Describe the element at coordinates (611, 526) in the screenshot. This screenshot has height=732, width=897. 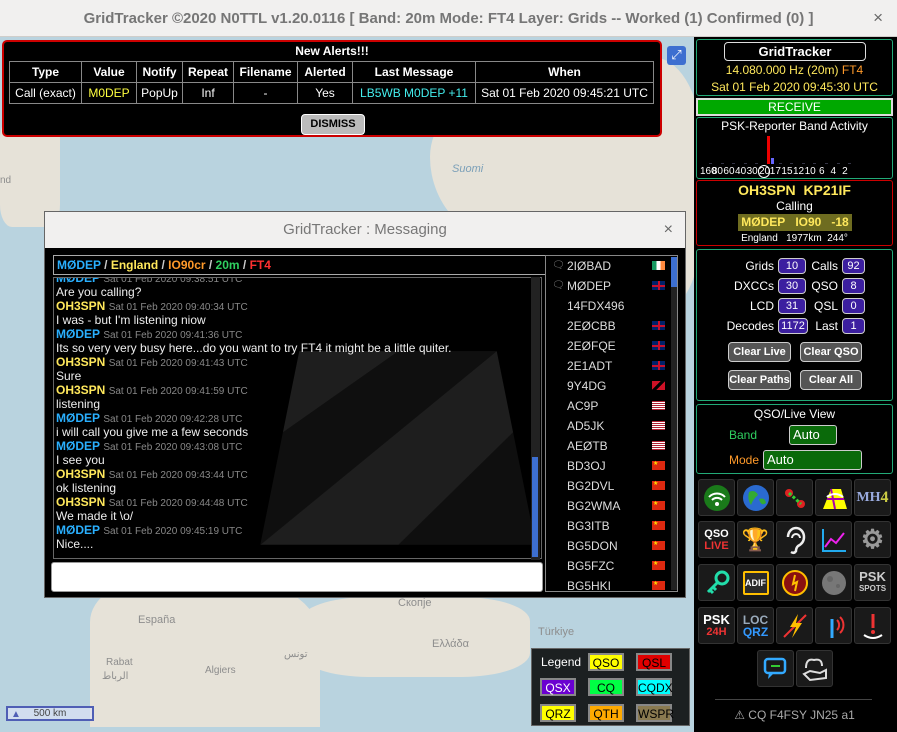
I see `callsign-item: BG3ITB ★` at that location.